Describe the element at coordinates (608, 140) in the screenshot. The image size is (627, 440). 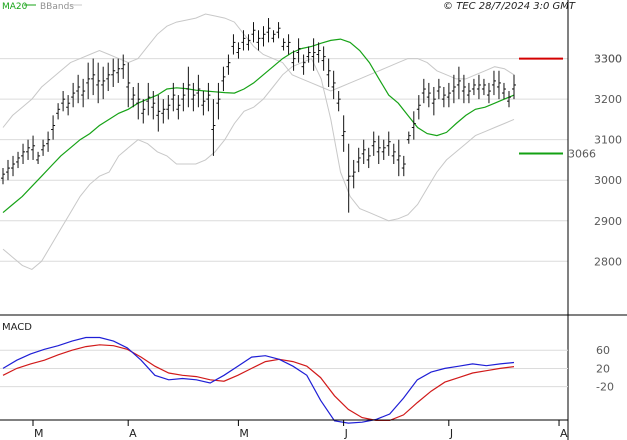
I see `price-tick-label: 3100` at that location.